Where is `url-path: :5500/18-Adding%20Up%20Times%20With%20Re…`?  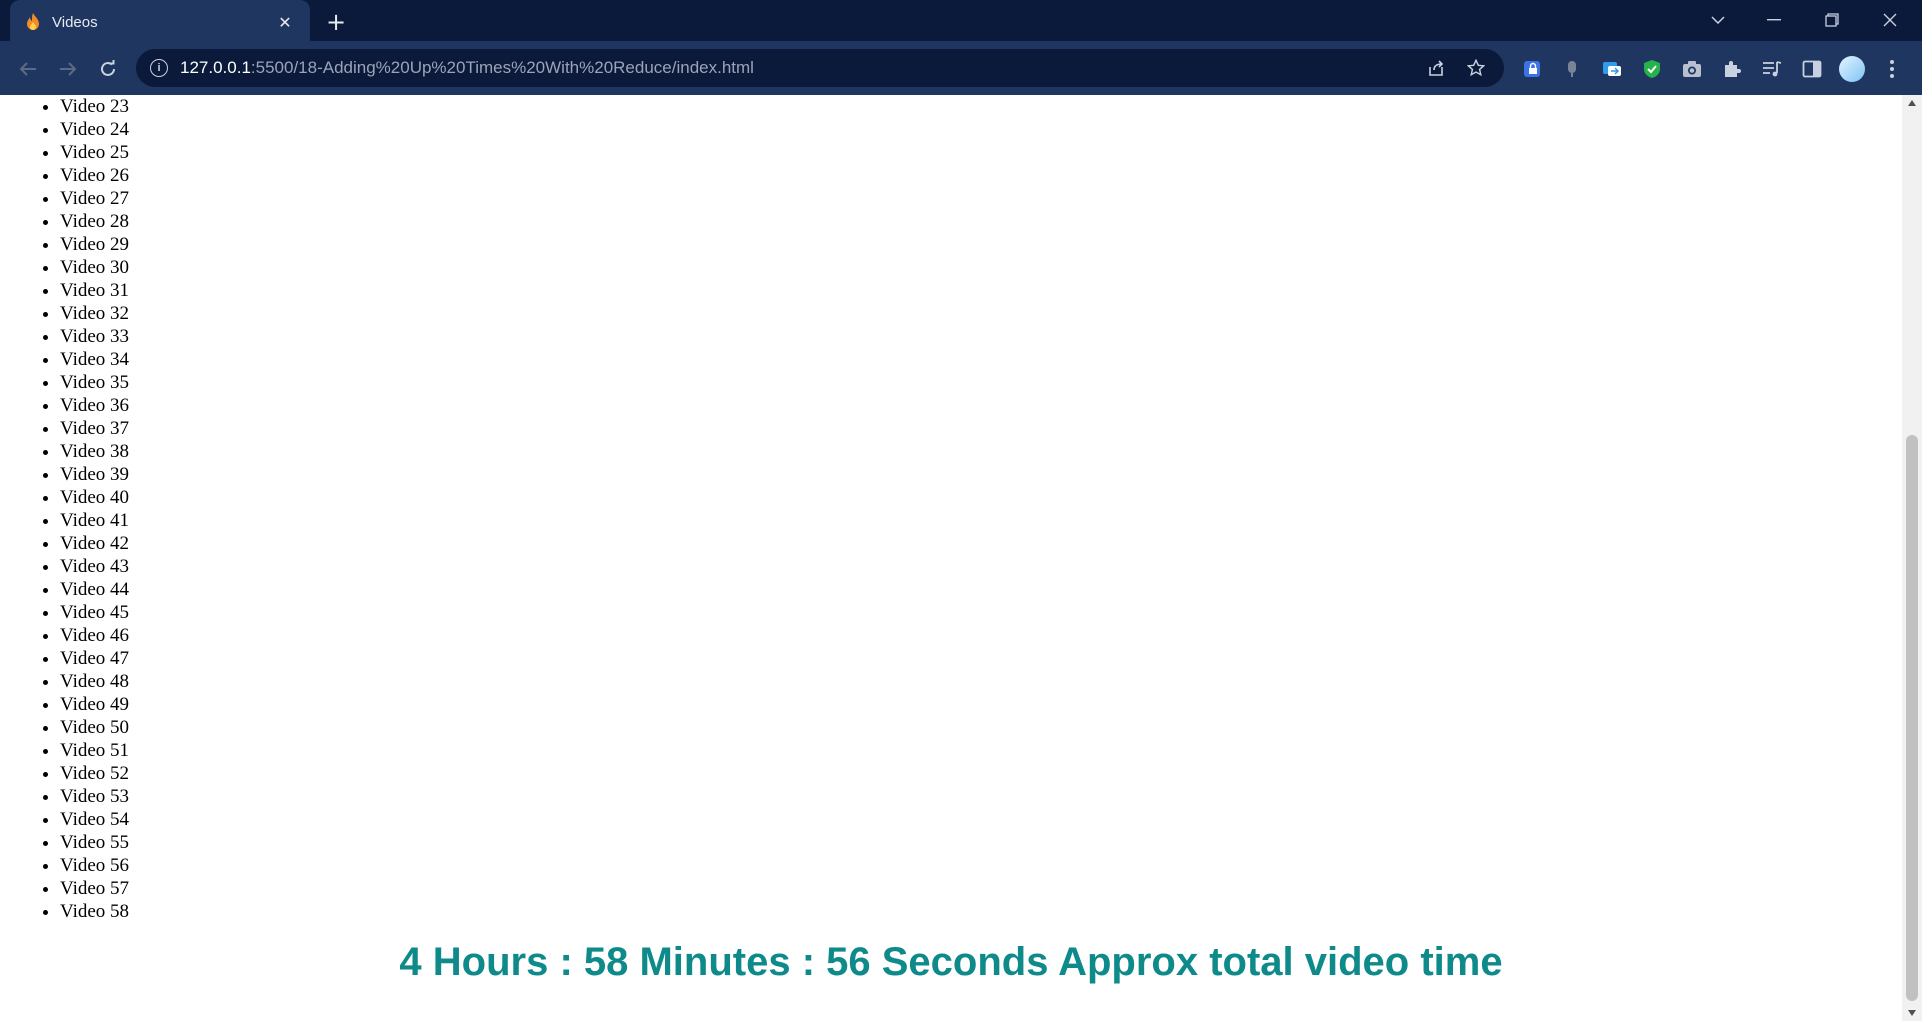 url-path: :5500/18-Adding%20Up%20Times%20With%20Re… is located at coordinates (502, 67).